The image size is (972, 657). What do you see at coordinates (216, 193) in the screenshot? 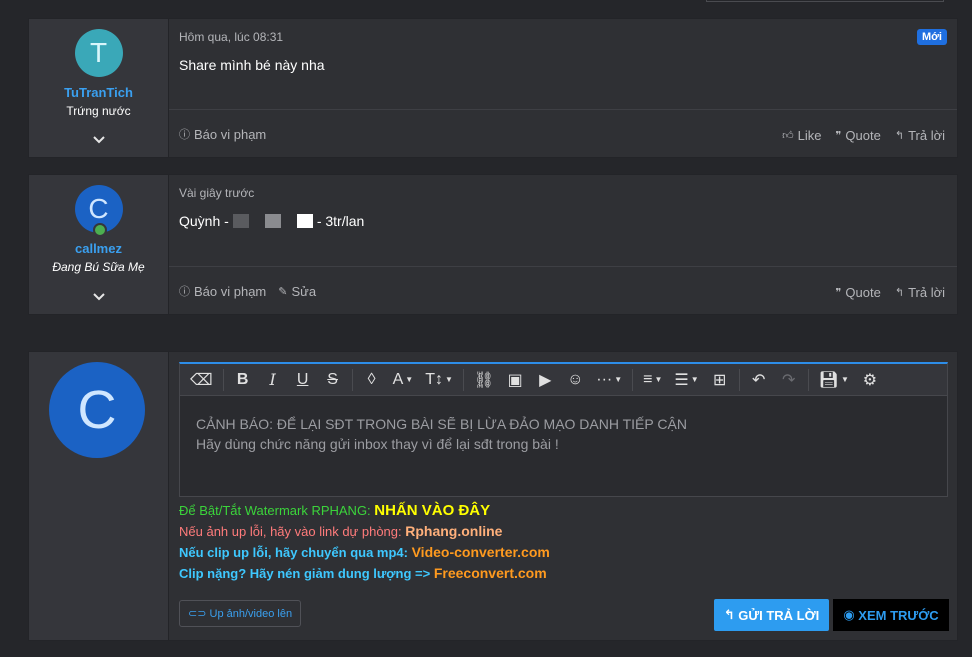
I see `post-time: Vài giây trước` at bounding box center [216, 193].